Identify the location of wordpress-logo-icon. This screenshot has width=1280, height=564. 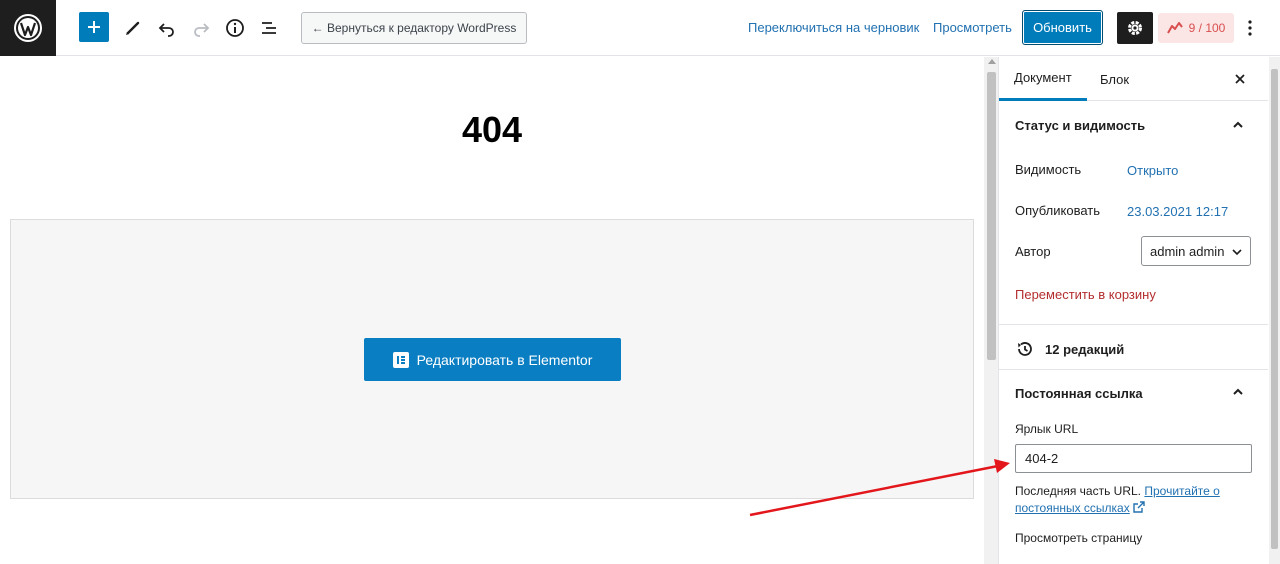
(28, 28).